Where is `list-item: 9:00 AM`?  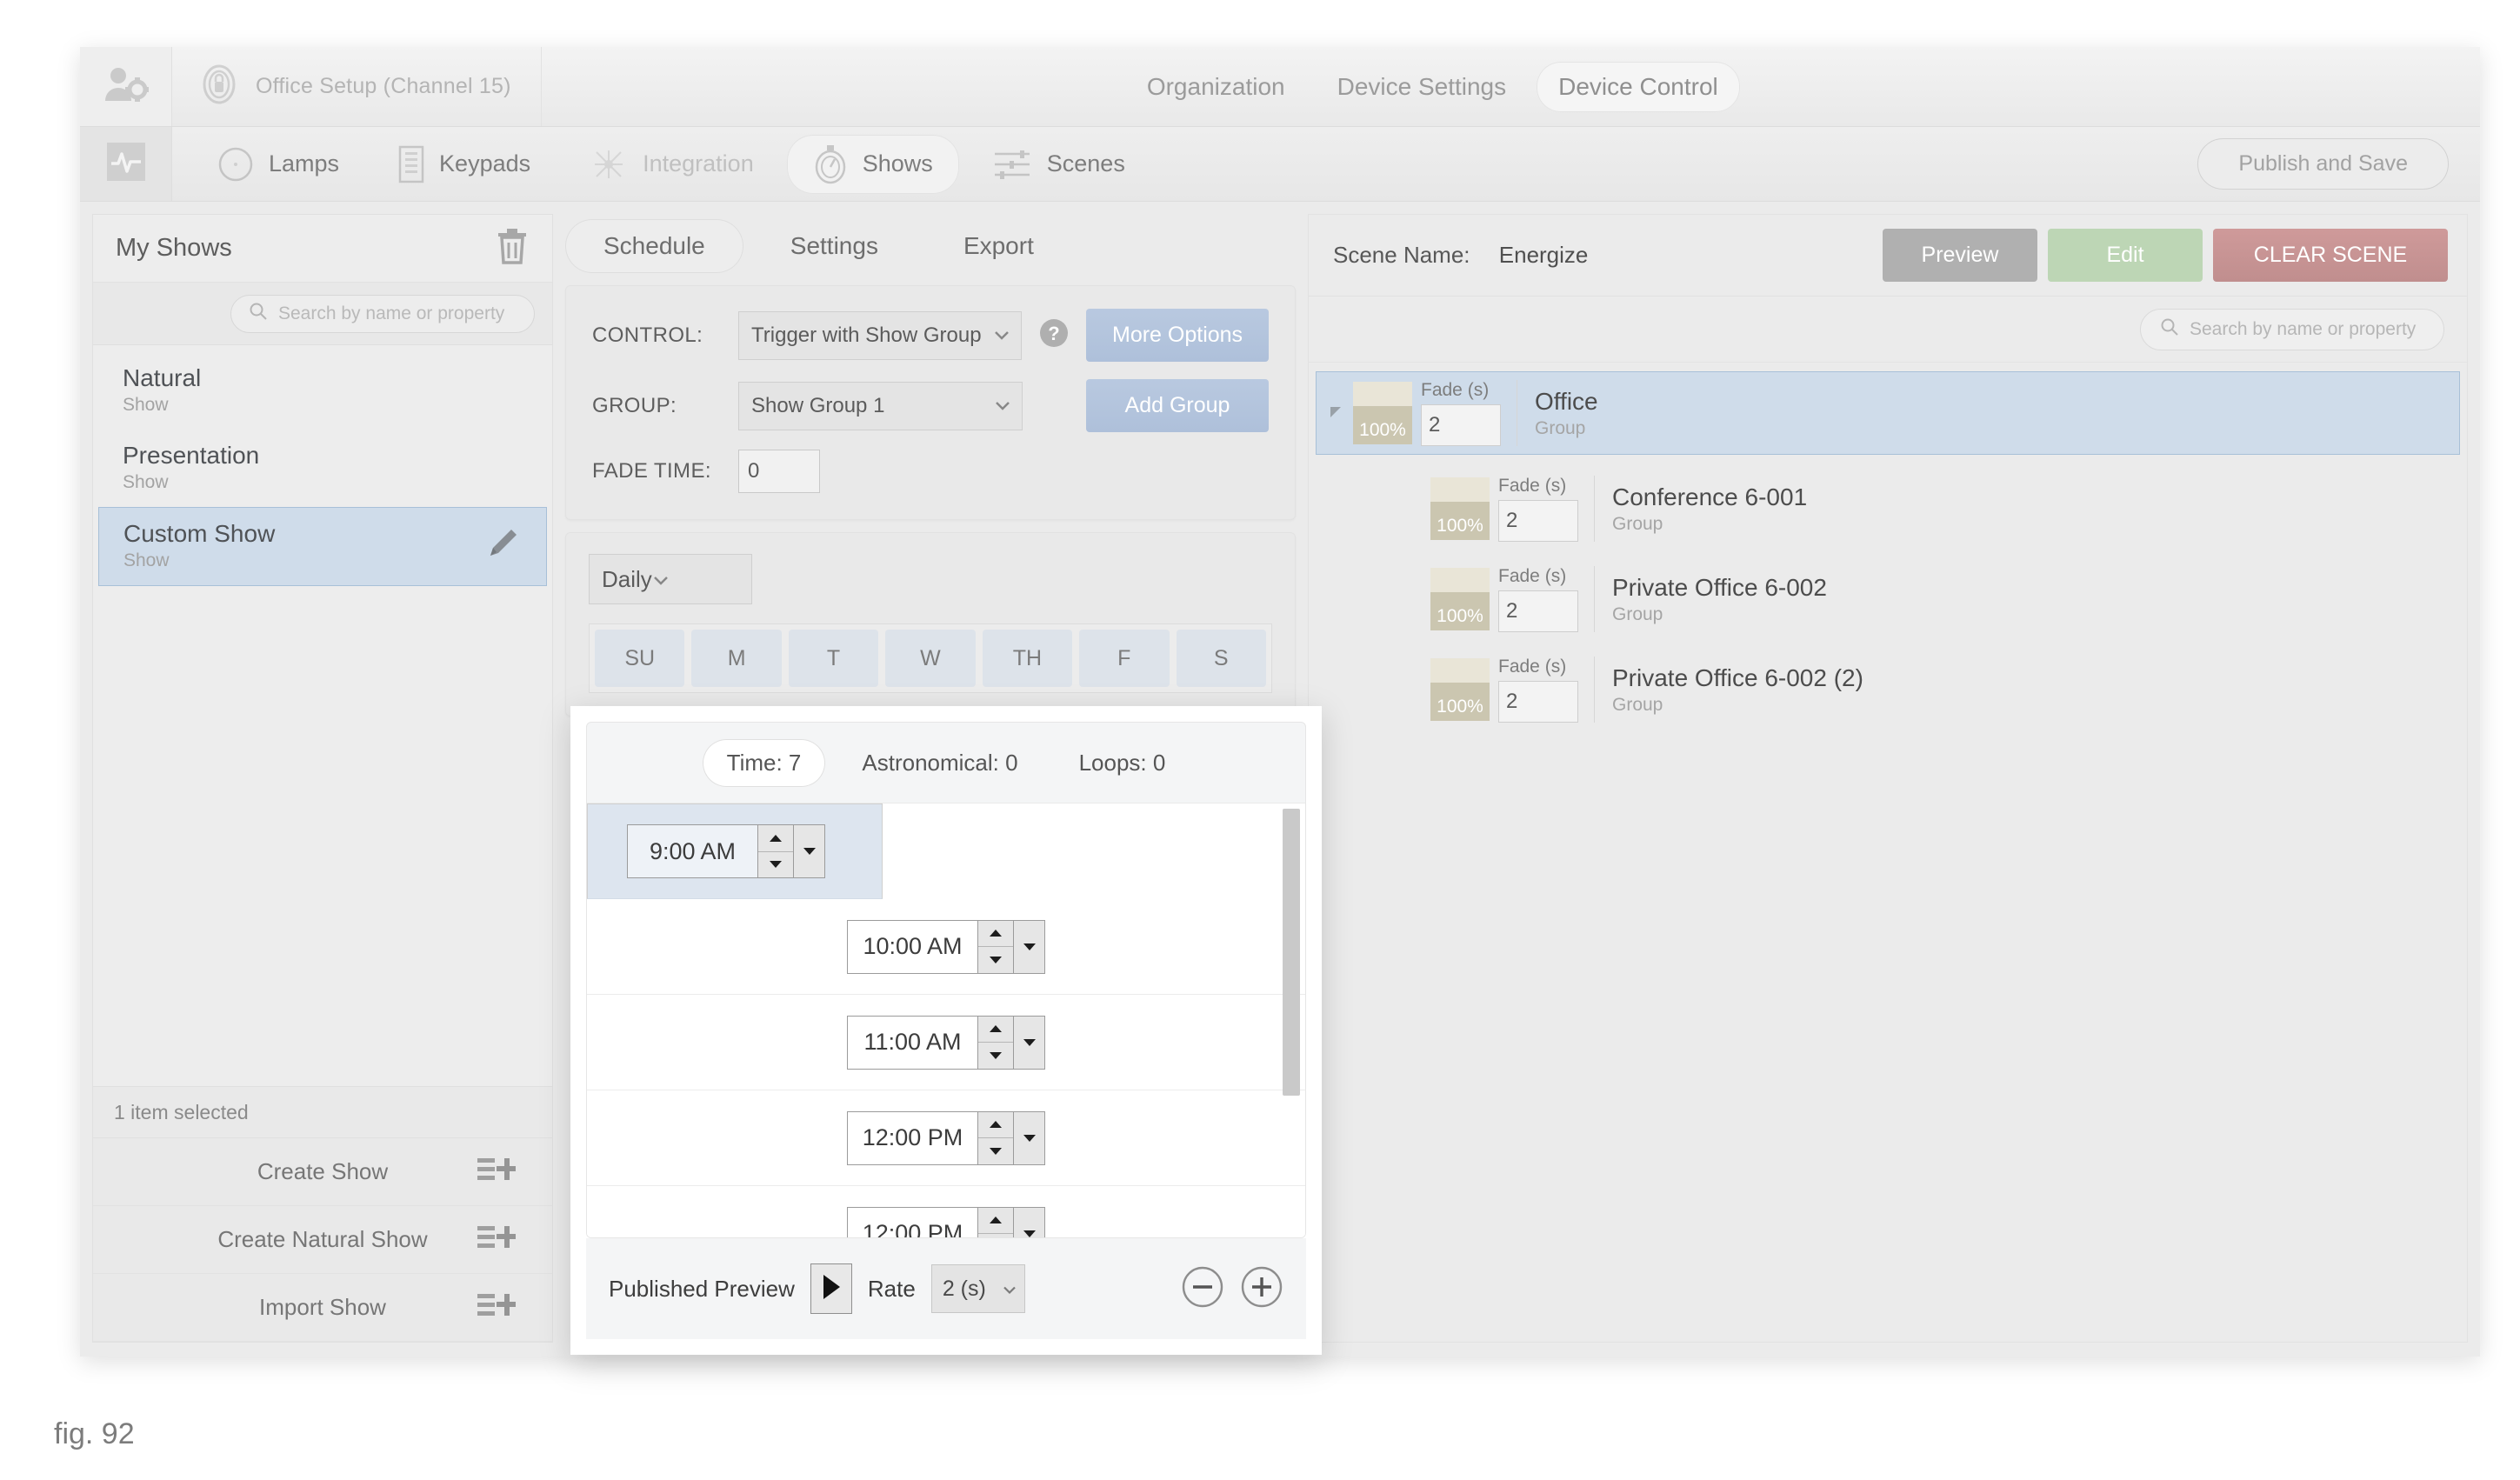 list-item: 9:00 AM is located at coordinates (735, 851).